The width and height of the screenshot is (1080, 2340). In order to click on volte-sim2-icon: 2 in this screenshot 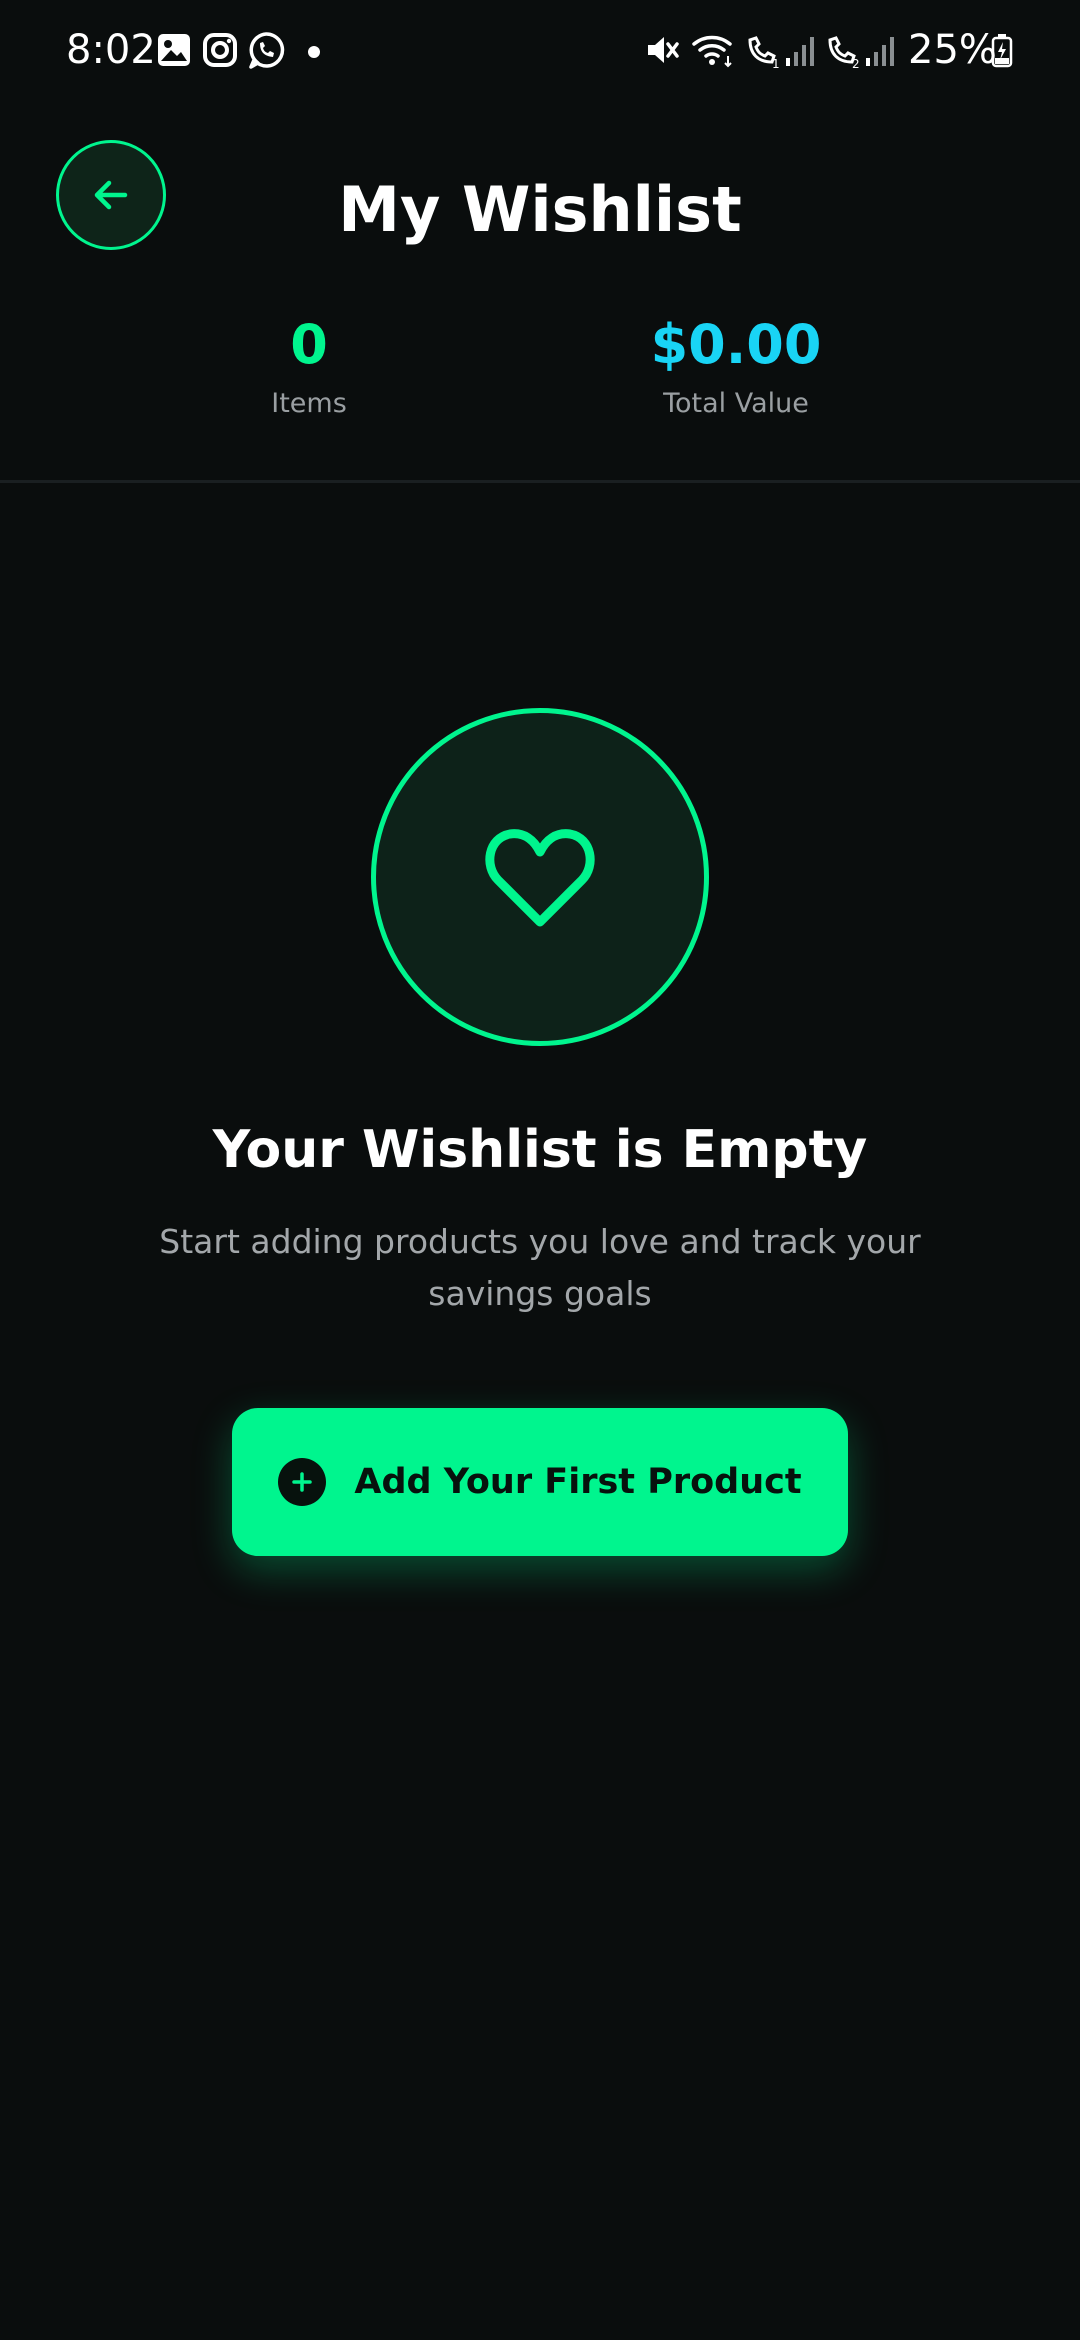, I will do `click(842, 50)`.